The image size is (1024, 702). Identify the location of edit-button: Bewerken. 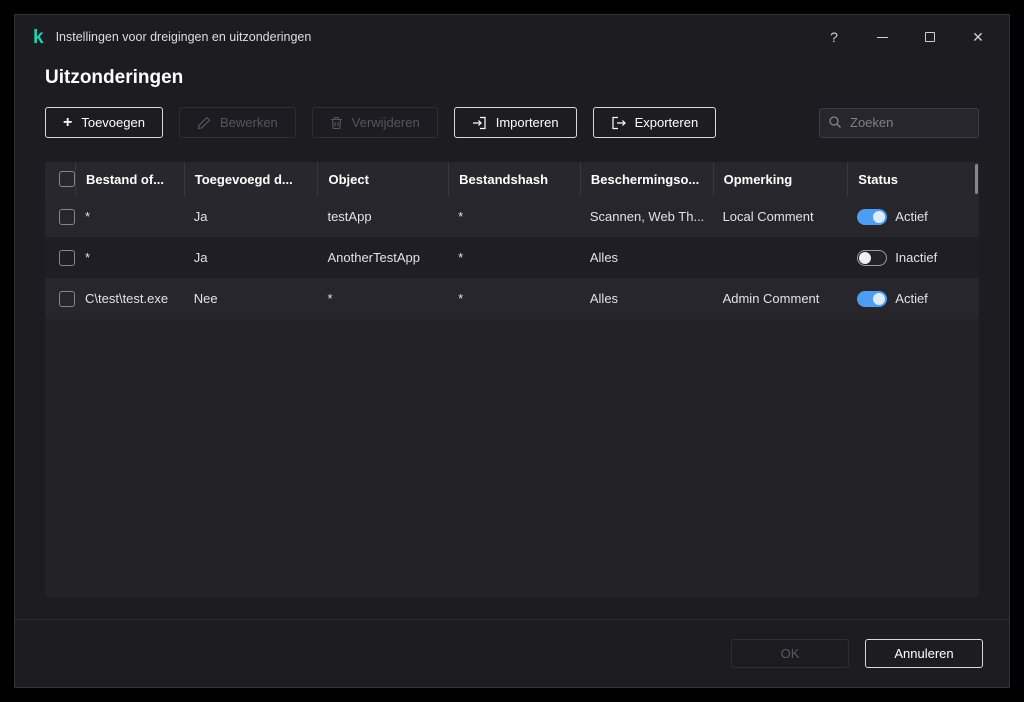
(237, 122).